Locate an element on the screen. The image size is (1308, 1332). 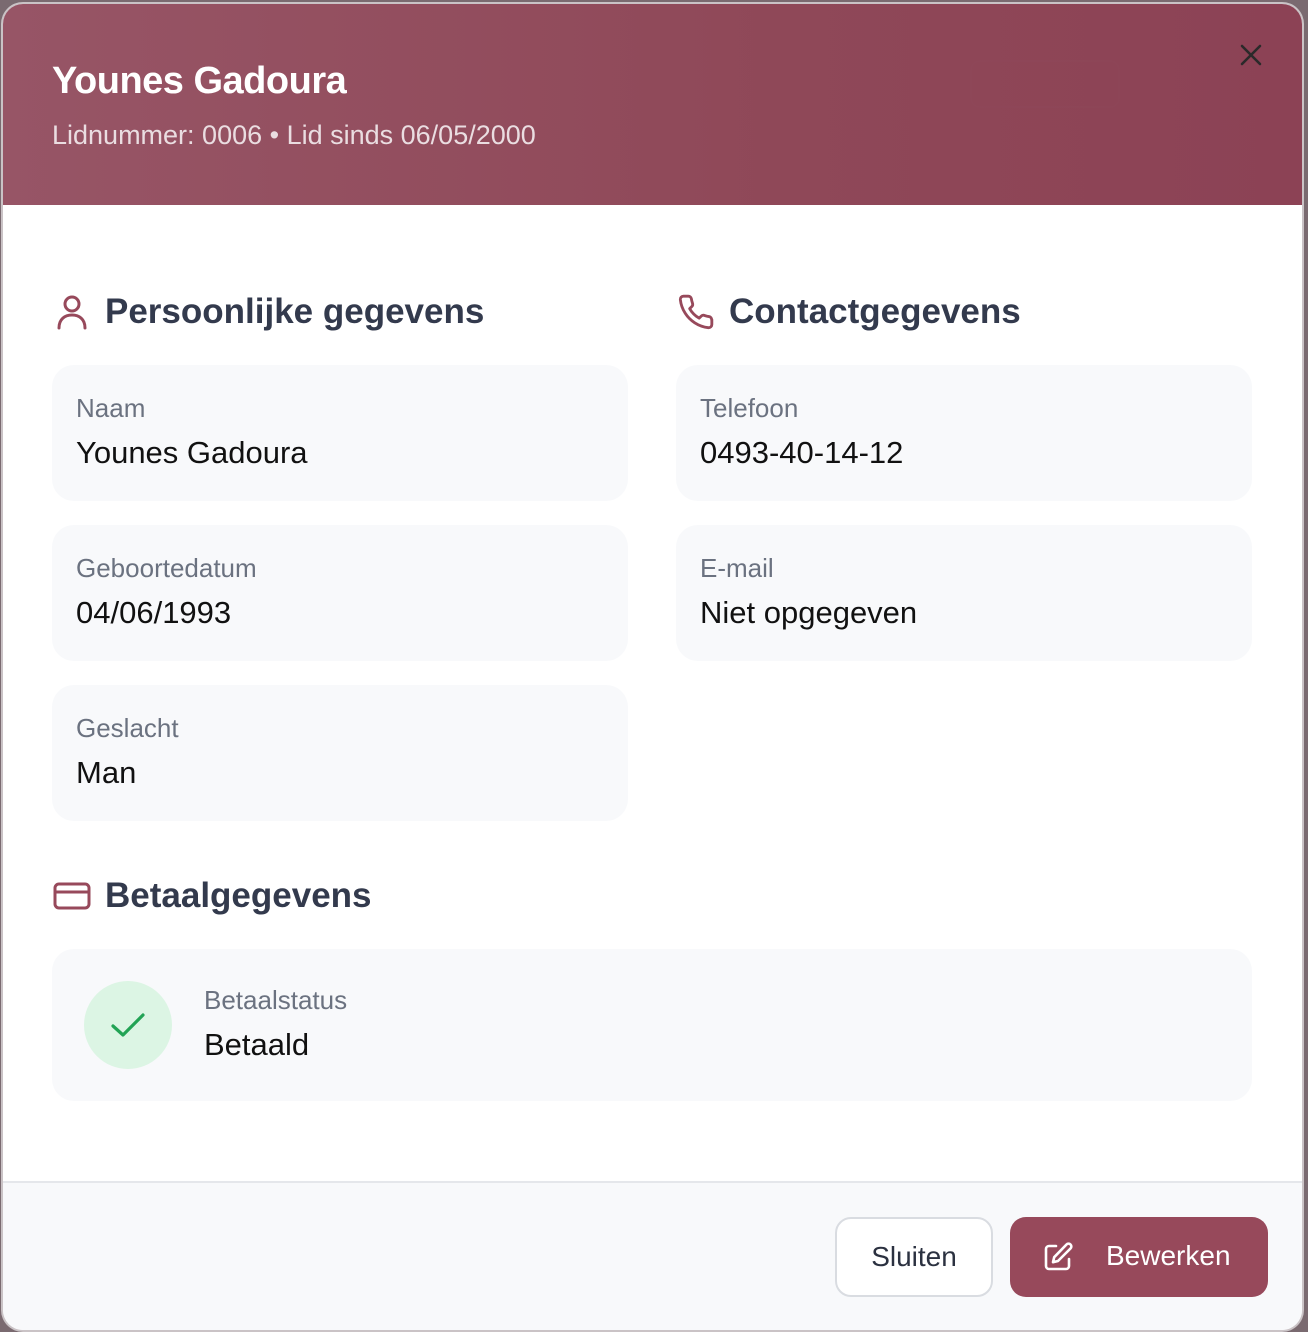
check-icon is located at coordinates (128, 1025).